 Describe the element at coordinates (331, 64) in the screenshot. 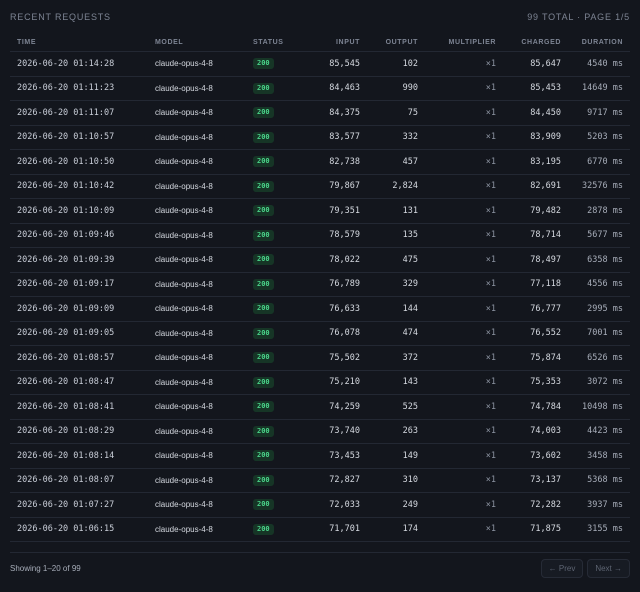

I see `cell-input: 85,545` at that location.